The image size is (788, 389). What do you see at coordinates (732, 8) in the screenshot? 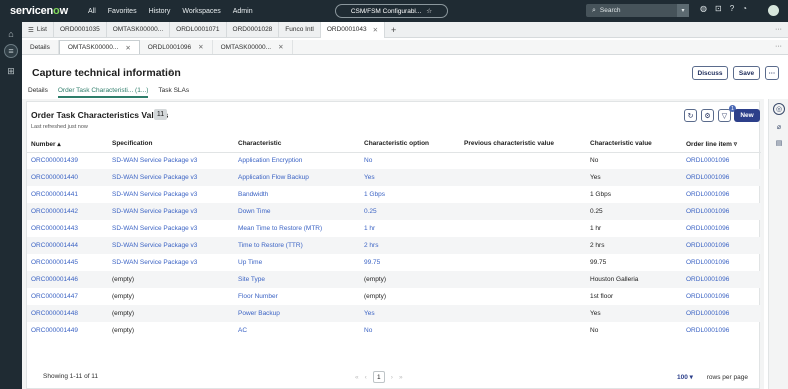
I see `help-icon: ?` at bounding box center [732, 8].